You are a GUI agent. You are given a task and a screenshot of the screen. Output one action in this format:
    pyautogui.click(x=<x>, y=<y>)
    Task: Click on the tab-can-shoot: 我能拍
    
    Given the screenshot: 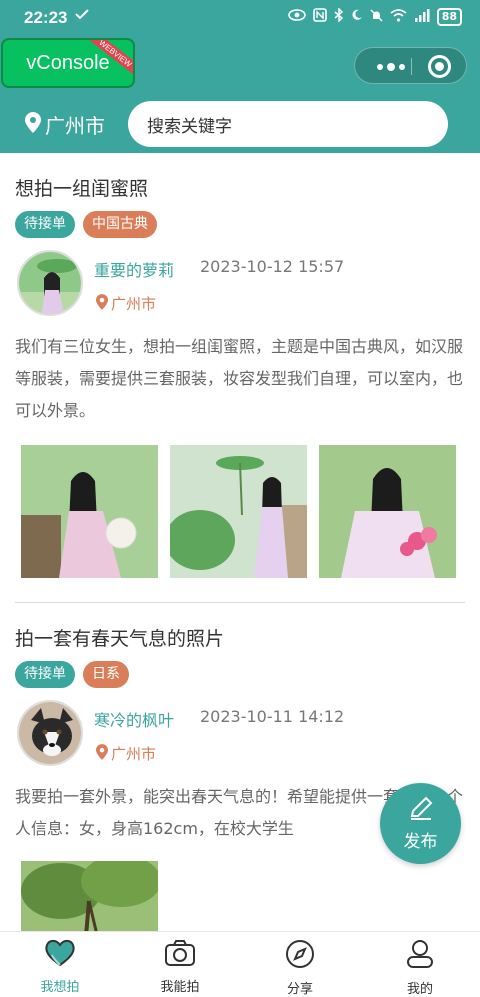 What is the action you would take?
    pyautogui.click(x=180, y=964)
    